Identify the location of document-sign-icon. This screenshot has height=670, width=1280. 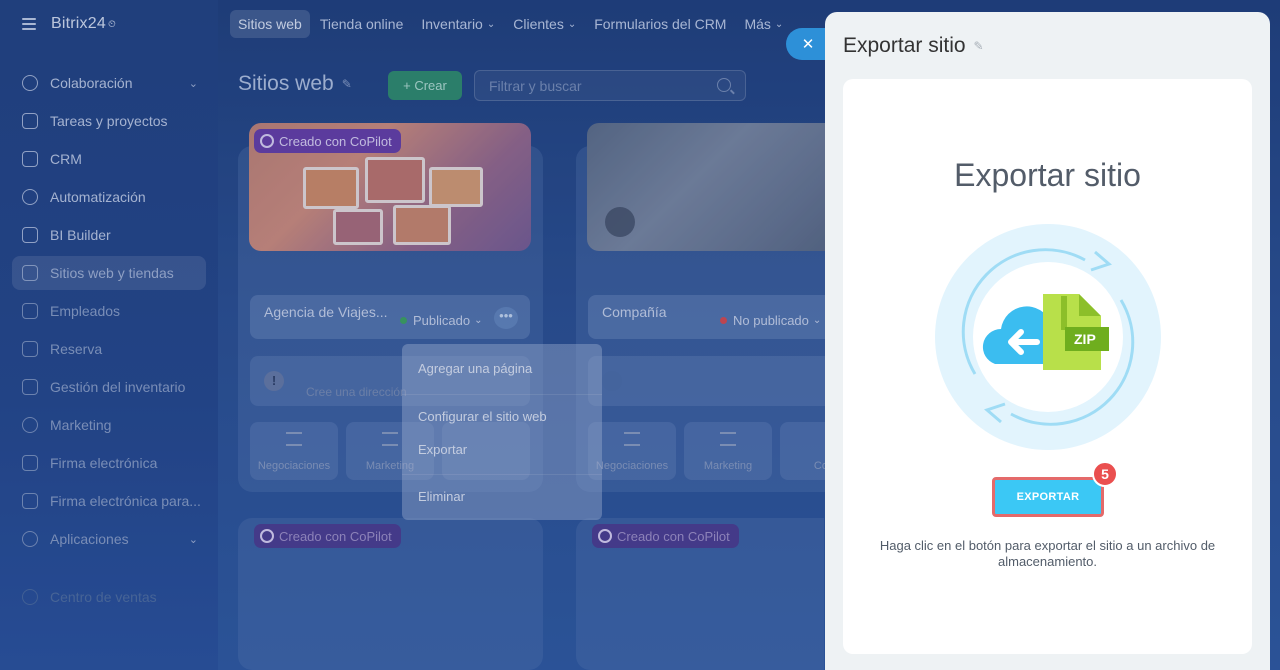
(30, 501).